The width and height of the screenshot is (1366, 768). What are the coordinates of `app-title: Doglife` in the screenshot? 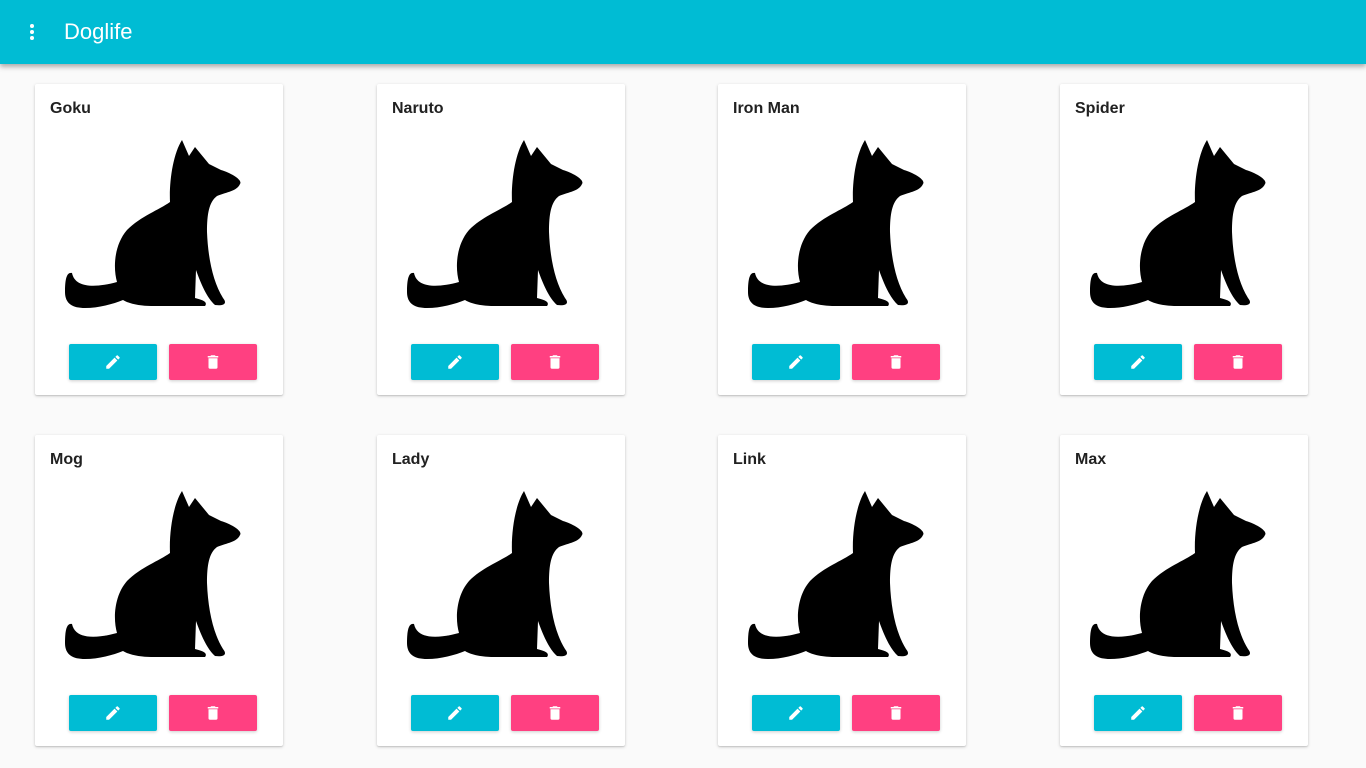 It's located at (98, 31).